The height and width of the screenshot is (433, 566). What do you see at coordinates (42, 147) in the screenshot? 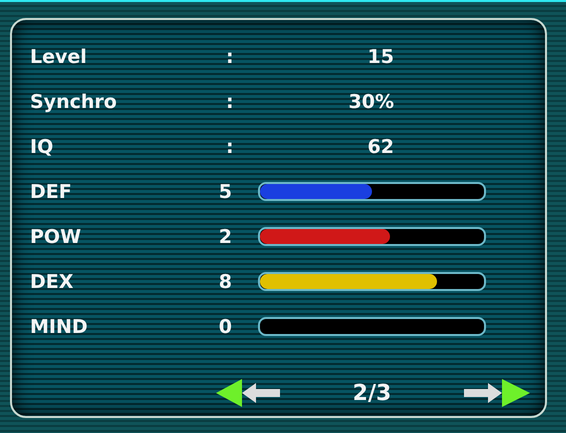
I see `stat-label: IQ` at bounding box center [42, 147].